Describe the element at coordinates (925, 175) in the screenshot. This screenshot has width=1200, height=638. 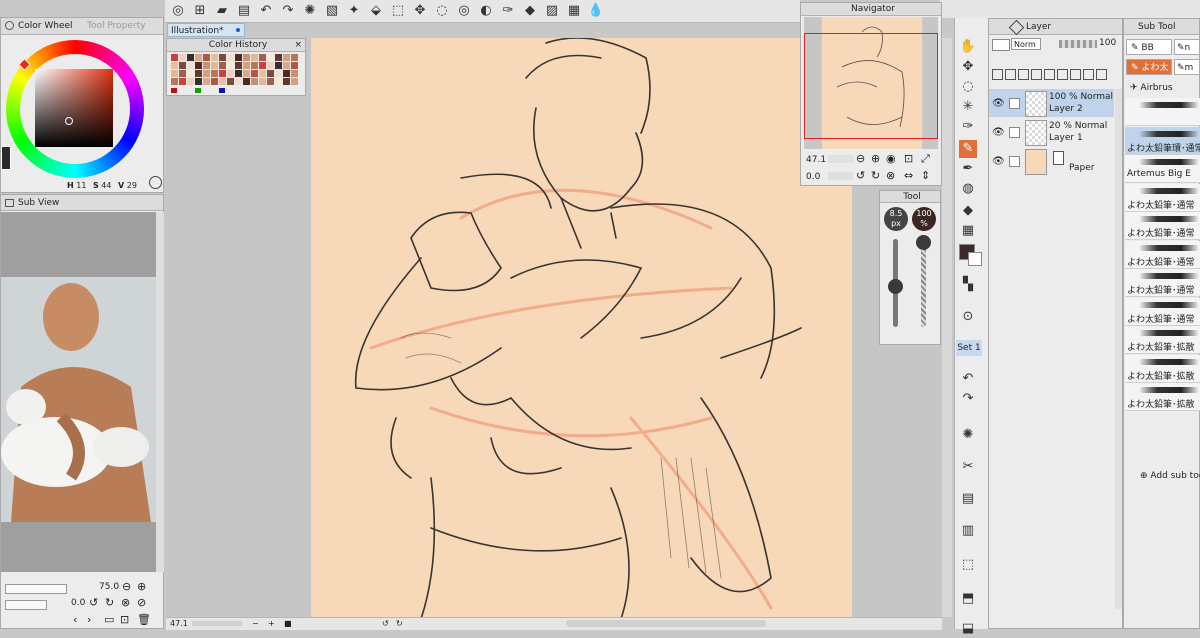
I see `navigator-flip-v-icon: ⇕` at that location.